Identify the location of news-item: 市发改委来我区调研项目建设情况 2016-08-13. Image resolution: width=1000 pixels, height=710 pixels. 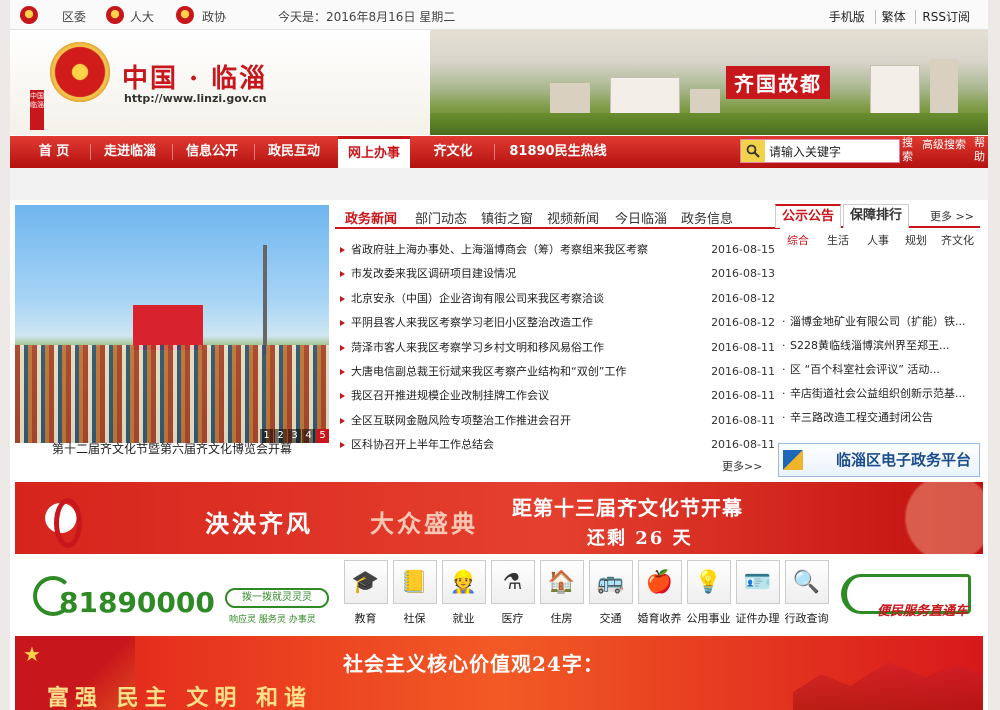
(555, 274).